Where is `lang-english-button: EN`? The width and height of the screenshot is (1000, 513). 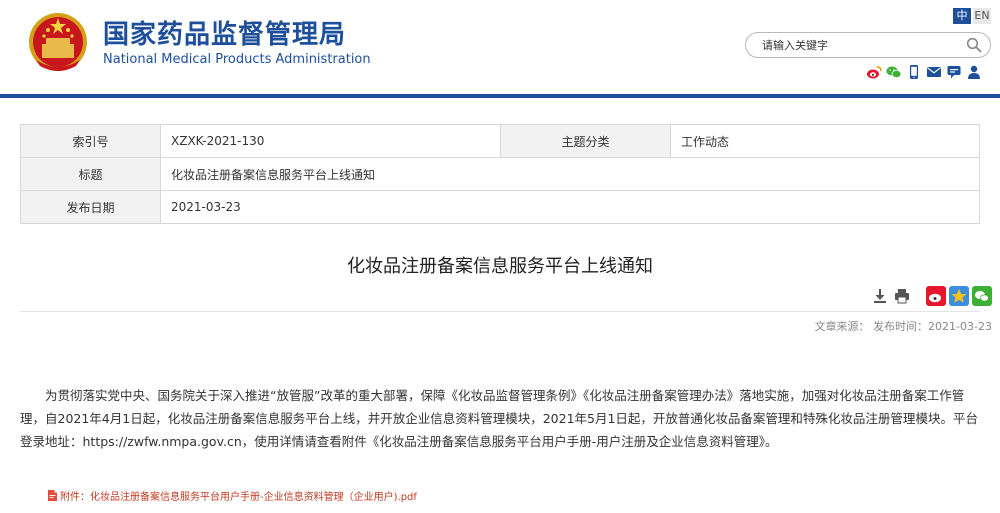 lang-english-button: EN is located at coordinates (982, 16).